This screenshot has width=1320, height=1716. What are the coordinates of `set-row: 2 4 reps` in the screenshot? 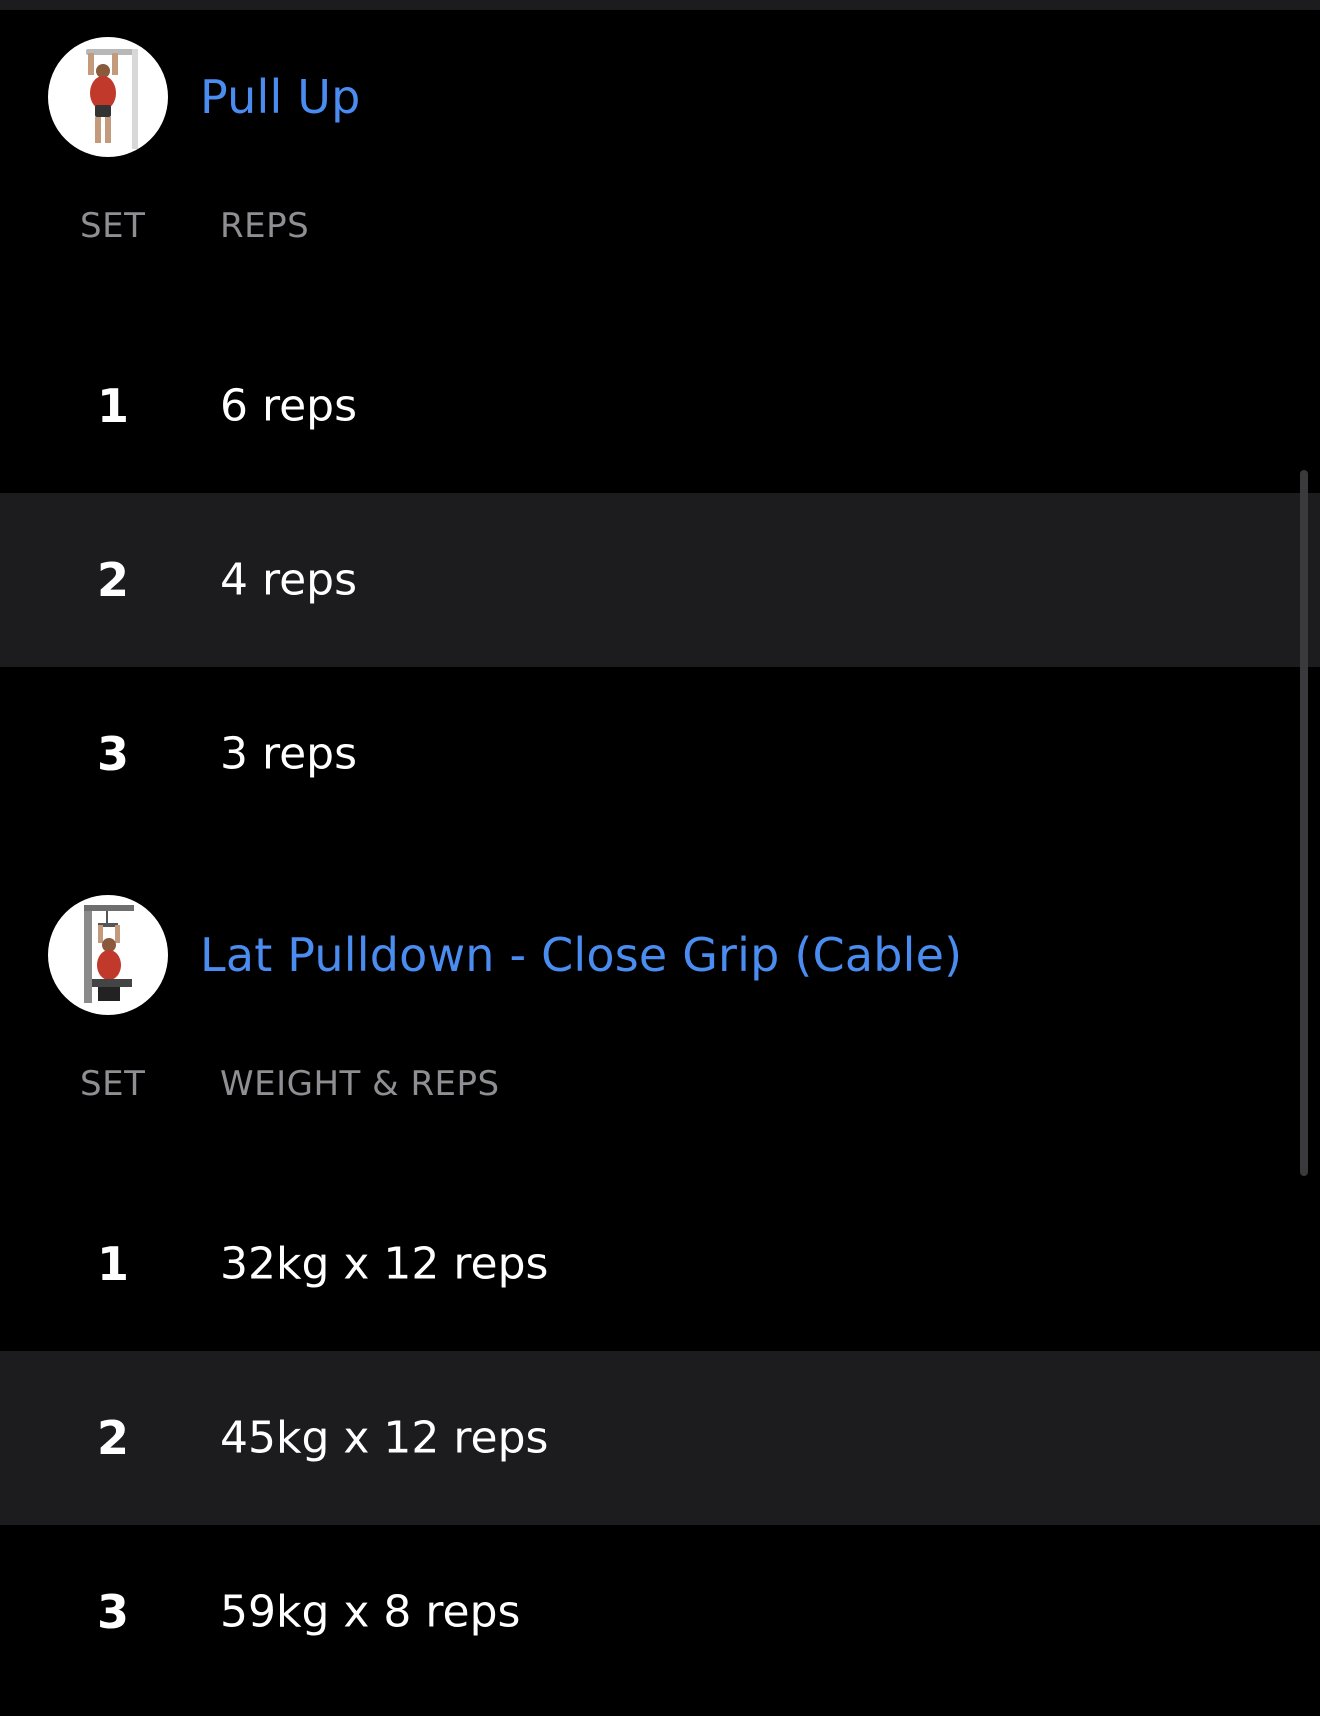 It's located at (660, 580).